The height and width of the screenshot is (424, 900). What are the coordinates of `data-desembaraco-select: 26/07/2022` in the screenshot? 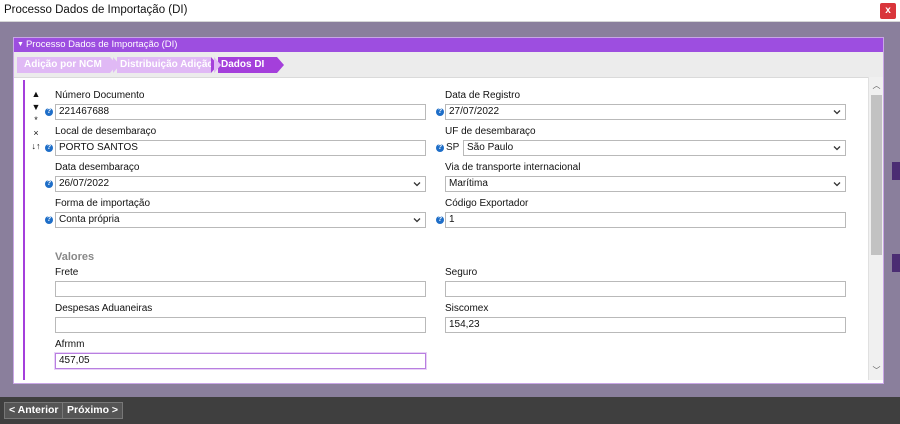 It's located at (240, 184).